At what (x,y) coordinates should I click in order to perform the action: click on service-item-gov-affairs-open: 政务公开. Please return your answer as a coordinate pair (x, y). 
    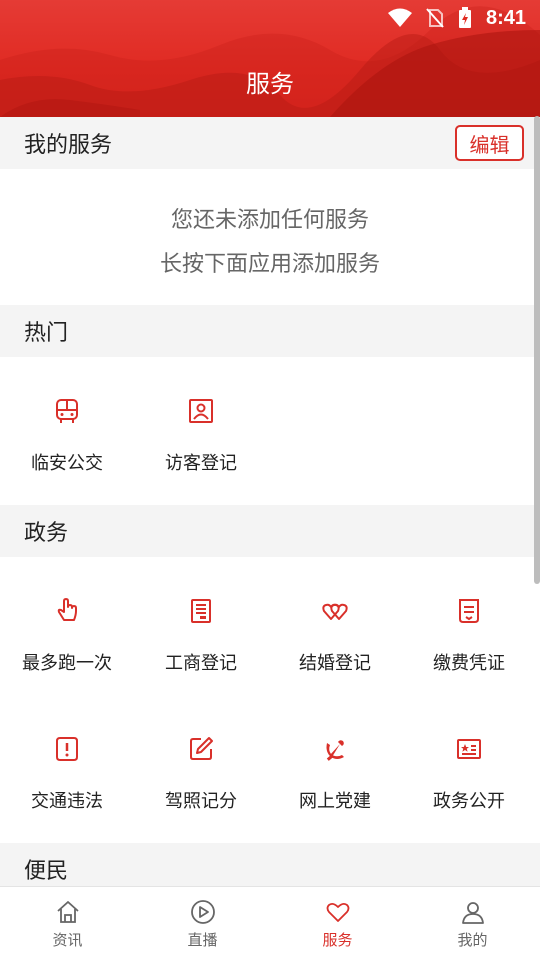
    Looking at the image, I should click on (469, 774).